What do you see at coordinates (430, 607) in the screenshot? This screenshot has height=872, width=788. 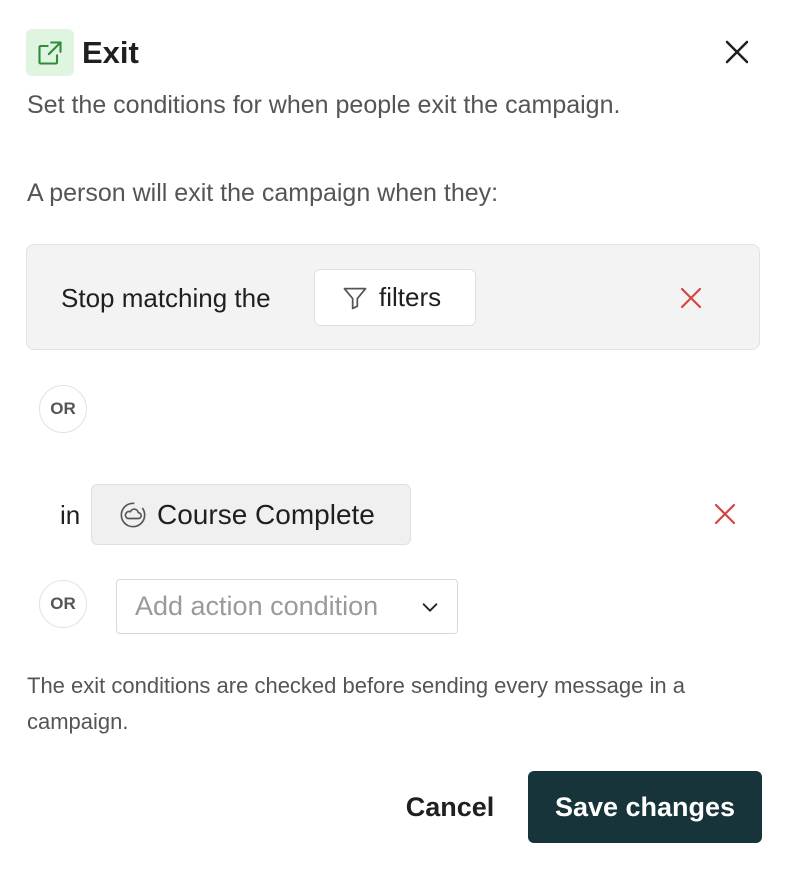 I see `chevron-down-icon` at bounding box center [430, 607].